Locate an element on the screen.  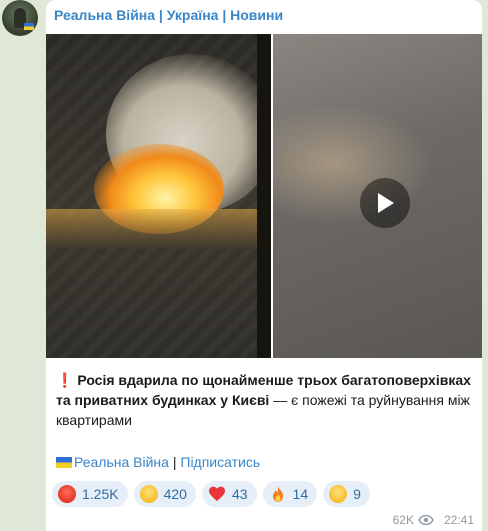
crying-face-icon is located at coordinates (148, 494).